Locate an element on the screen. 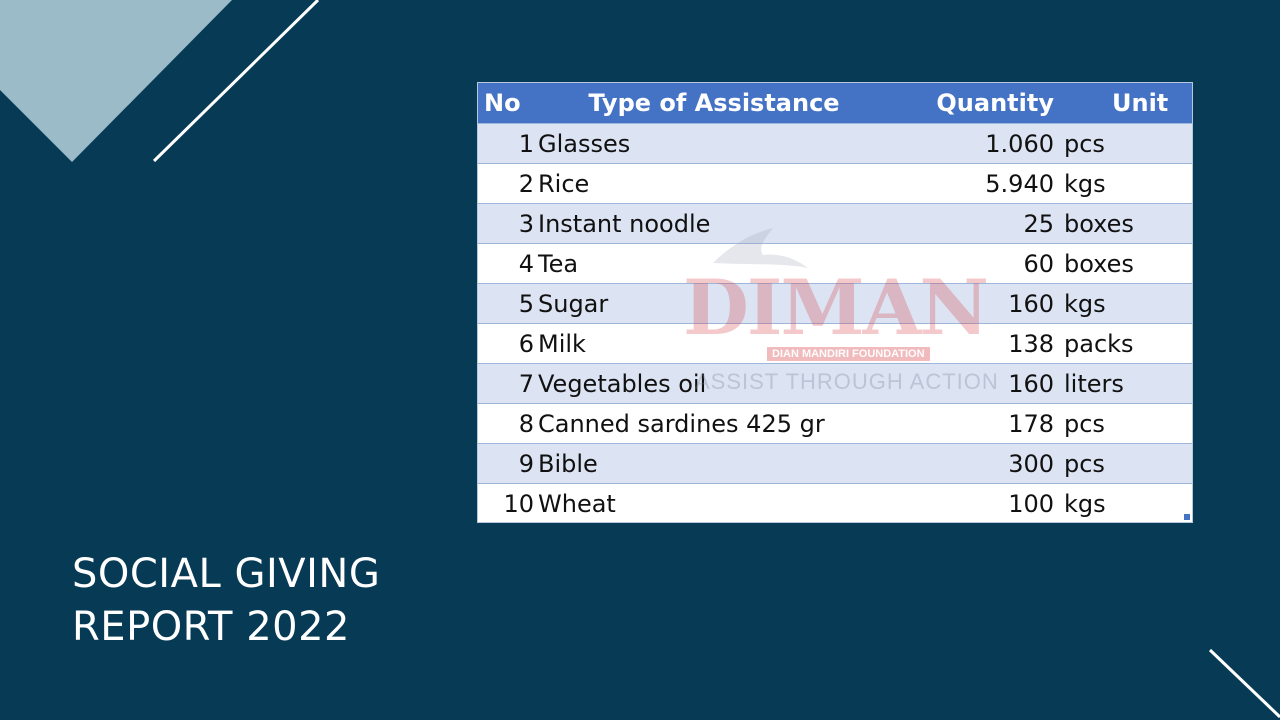  cell-quantity: 138 is located at coordinates (974, 343).